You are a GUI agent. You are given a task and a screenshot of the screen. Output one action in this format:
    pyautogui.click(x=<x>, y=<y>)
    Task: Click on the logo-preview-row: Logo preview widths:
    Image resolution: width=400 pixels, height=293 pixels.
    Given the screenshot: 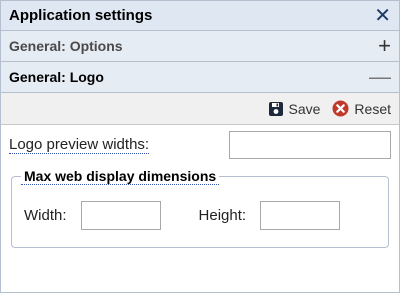 What is the action you would take?
    pyautogui.click(x=200, y=145)
    